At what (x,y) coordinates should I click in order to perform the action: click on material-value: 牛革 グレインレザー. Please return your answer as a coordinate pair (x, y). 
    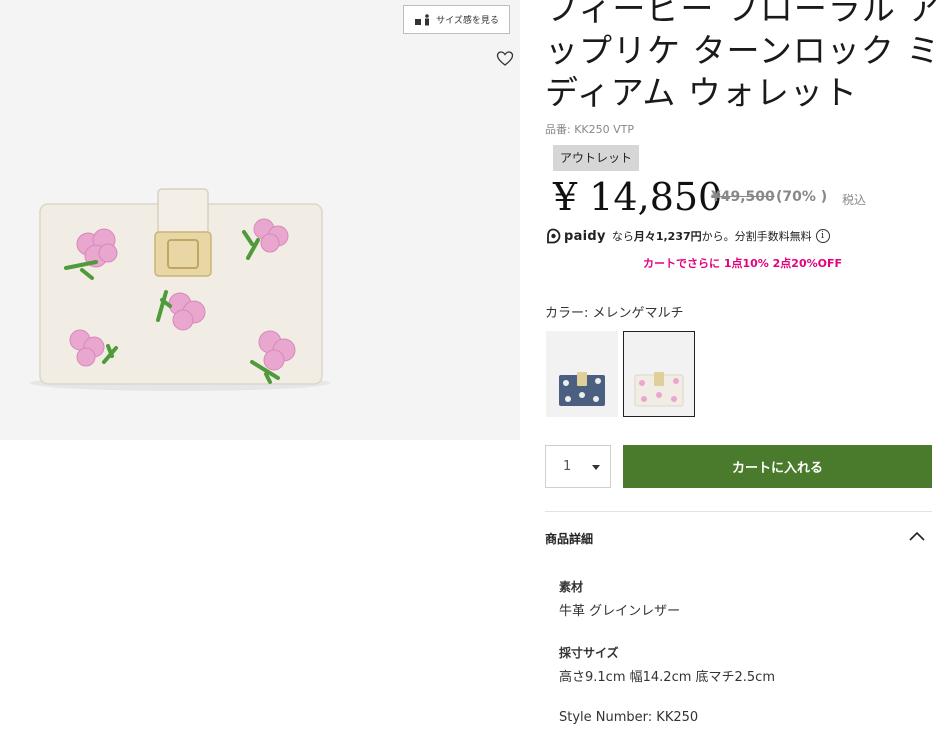
    Looking at the image, I should click on (620, 611).